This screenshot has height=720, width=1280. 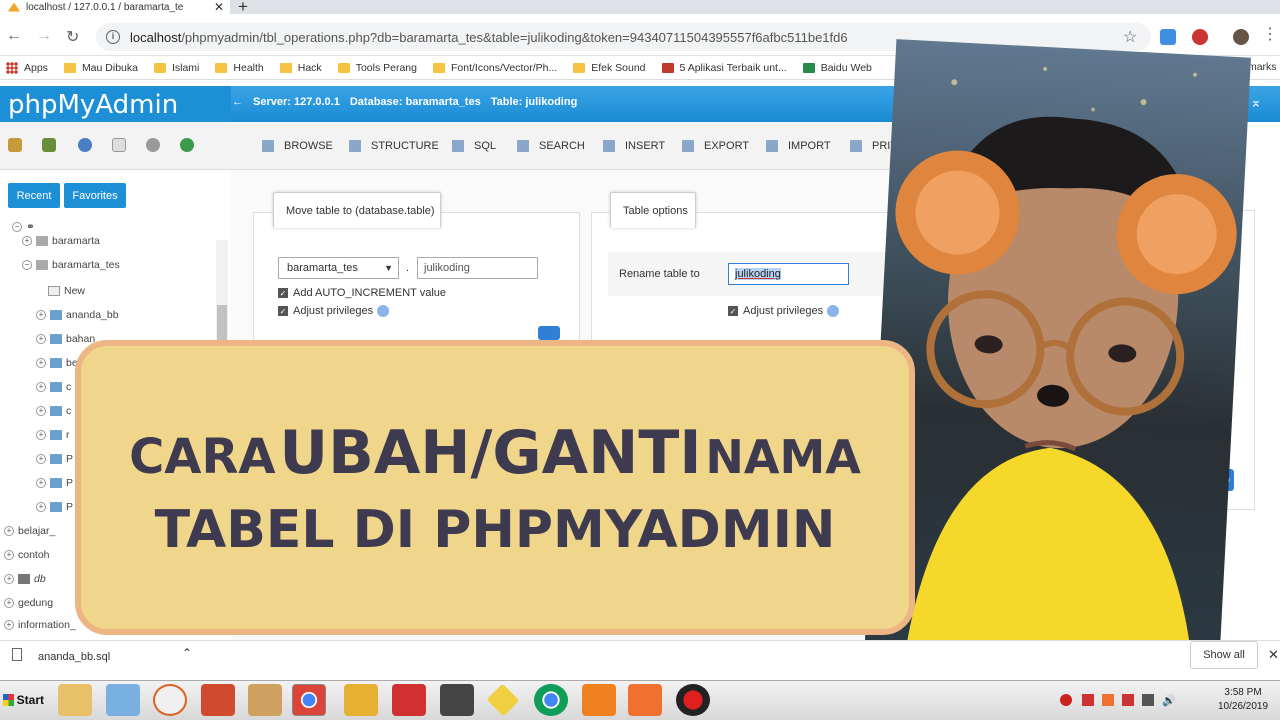 I want to click on tree-item: + ananda_bb, so click(x=77, y=315).